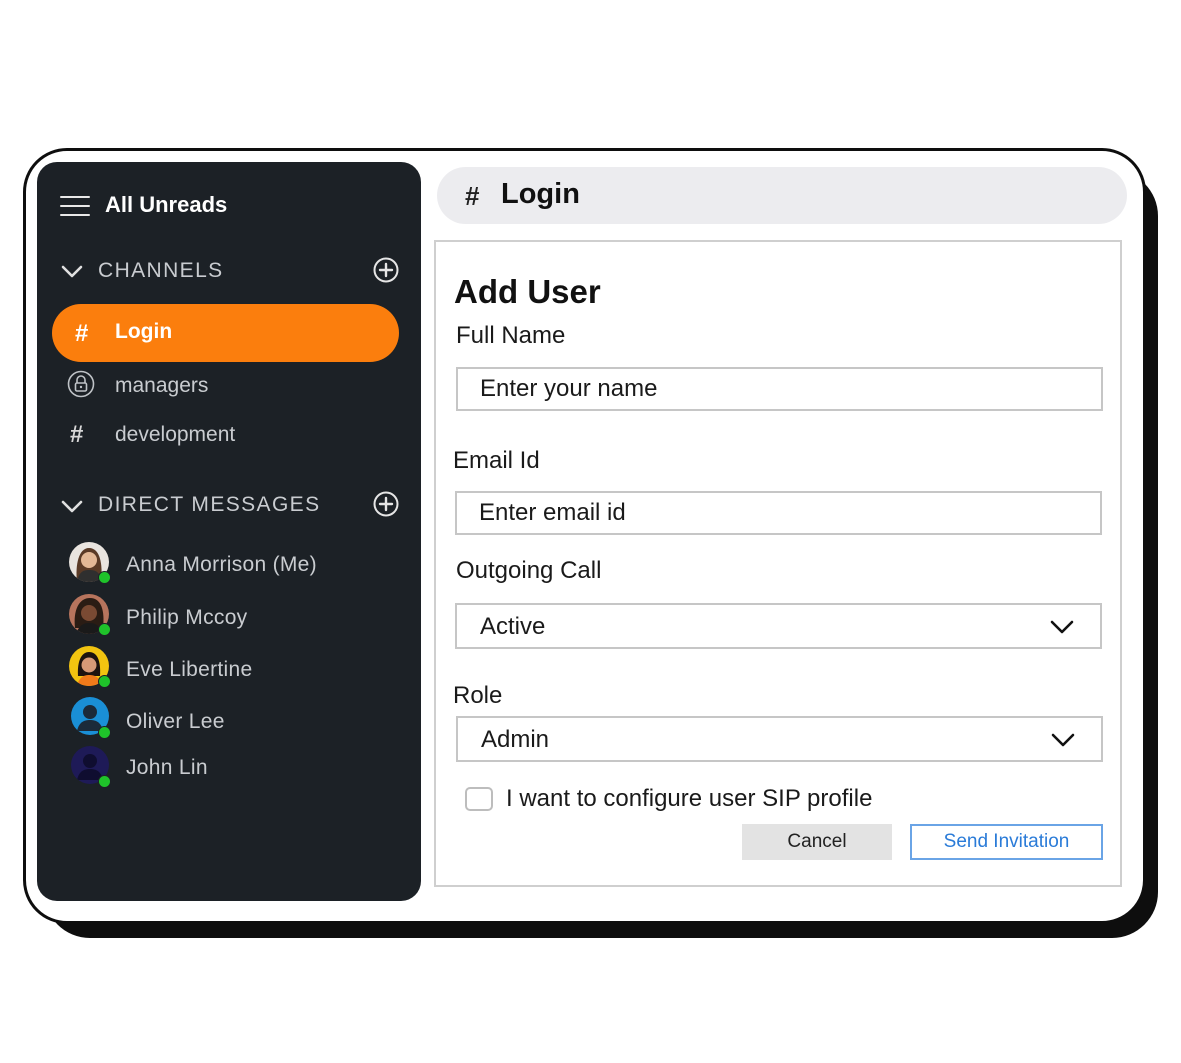 This screenshot has width=1181, height=1063. Describe the element at coordinates (221, 564) in the screenshot. I see `dm-name: Anna Morrison (Me)` at that location.